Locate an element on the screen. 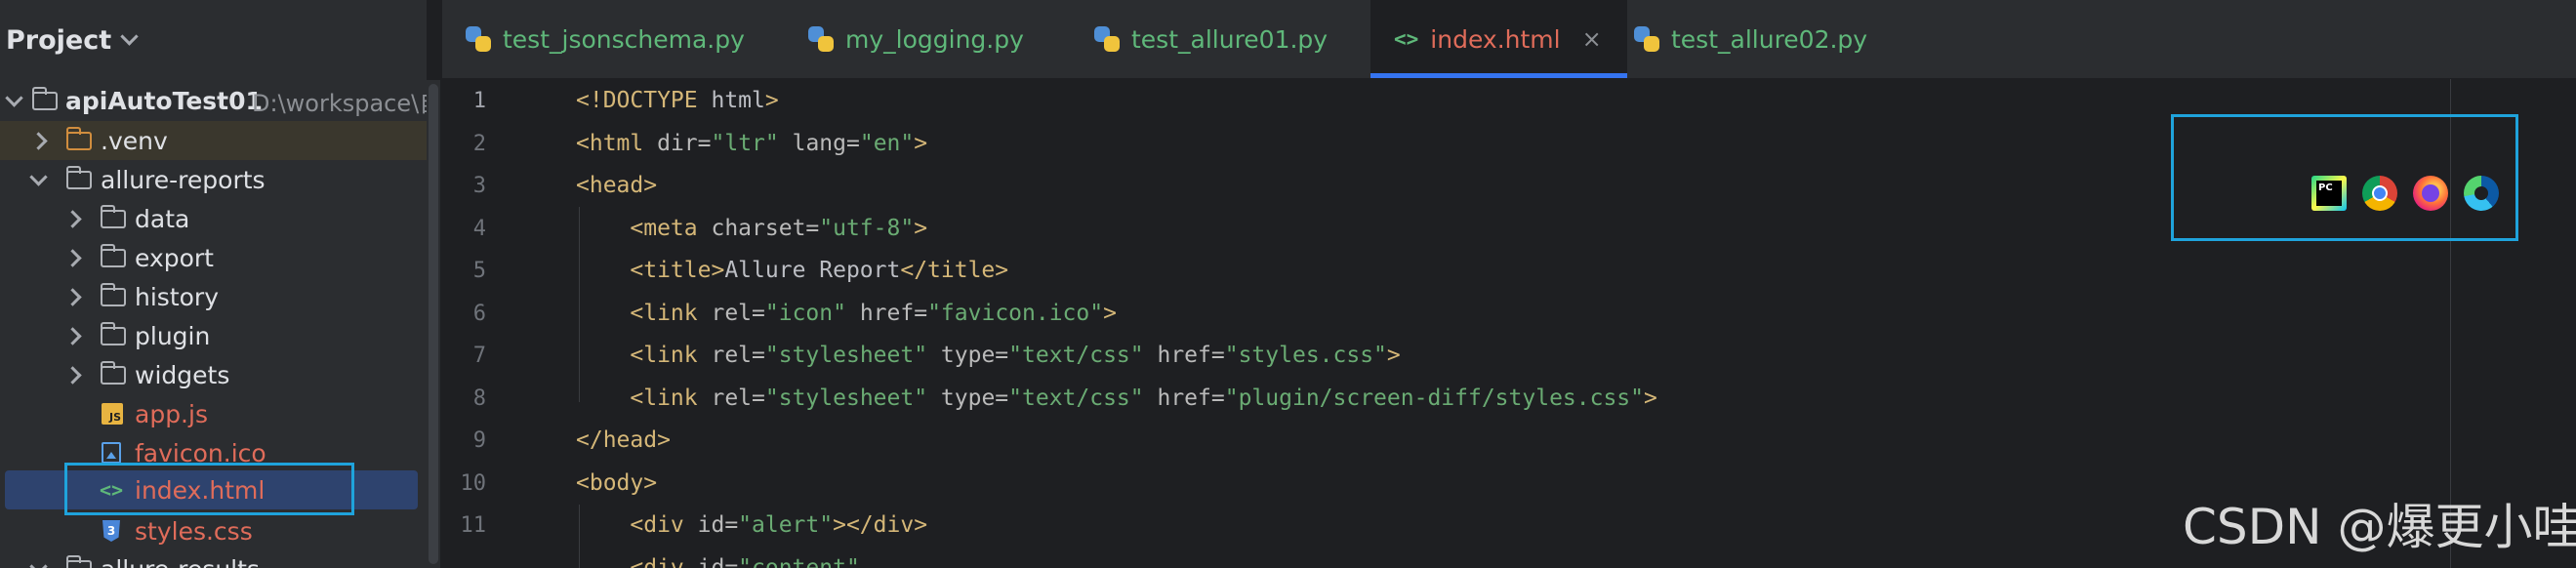 This screenshot has width=2576, height=568. tree-item-apiautotest01: apiAutoTest01 D:\workspace\自动 is located at coordinates (213, 101).